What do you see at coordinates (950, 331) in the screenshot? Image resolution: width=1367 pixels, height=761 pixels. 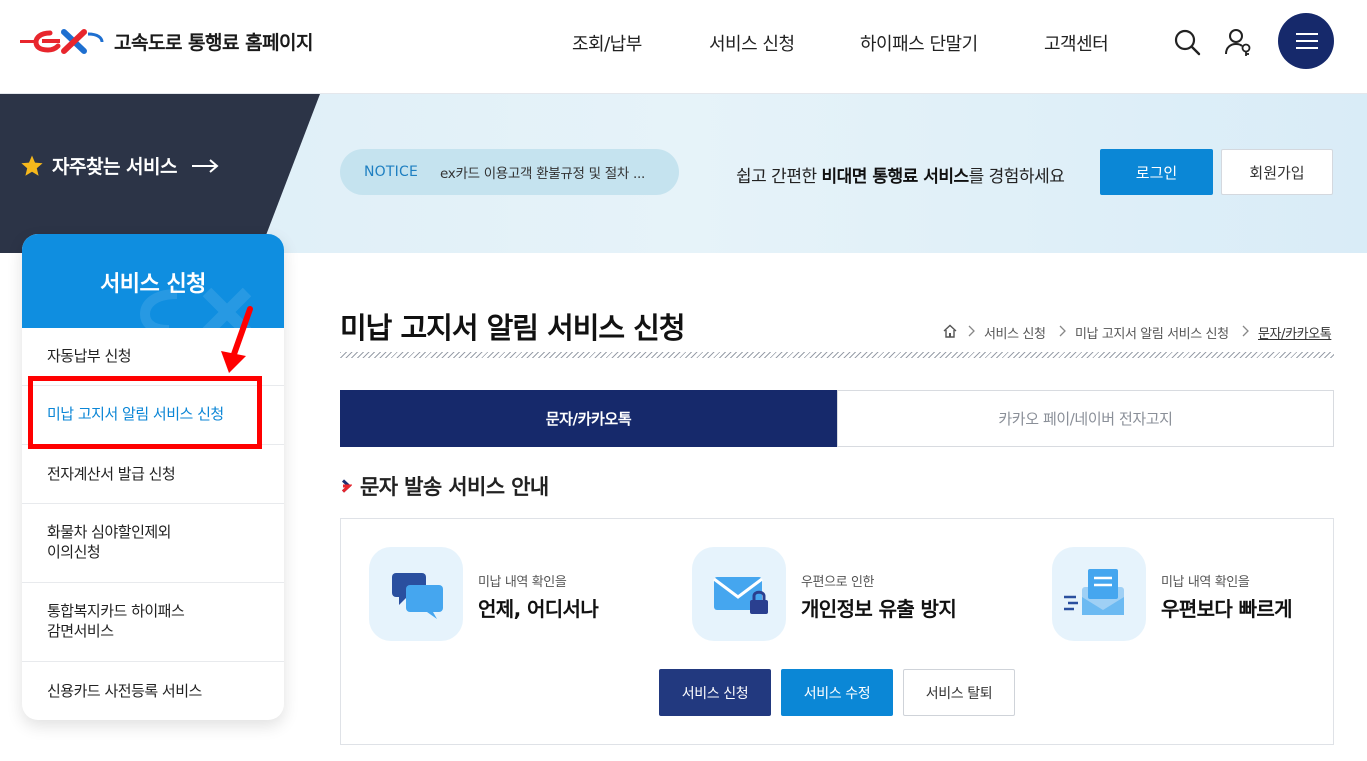 I see `home-icon` at bounding box center [950, 331].